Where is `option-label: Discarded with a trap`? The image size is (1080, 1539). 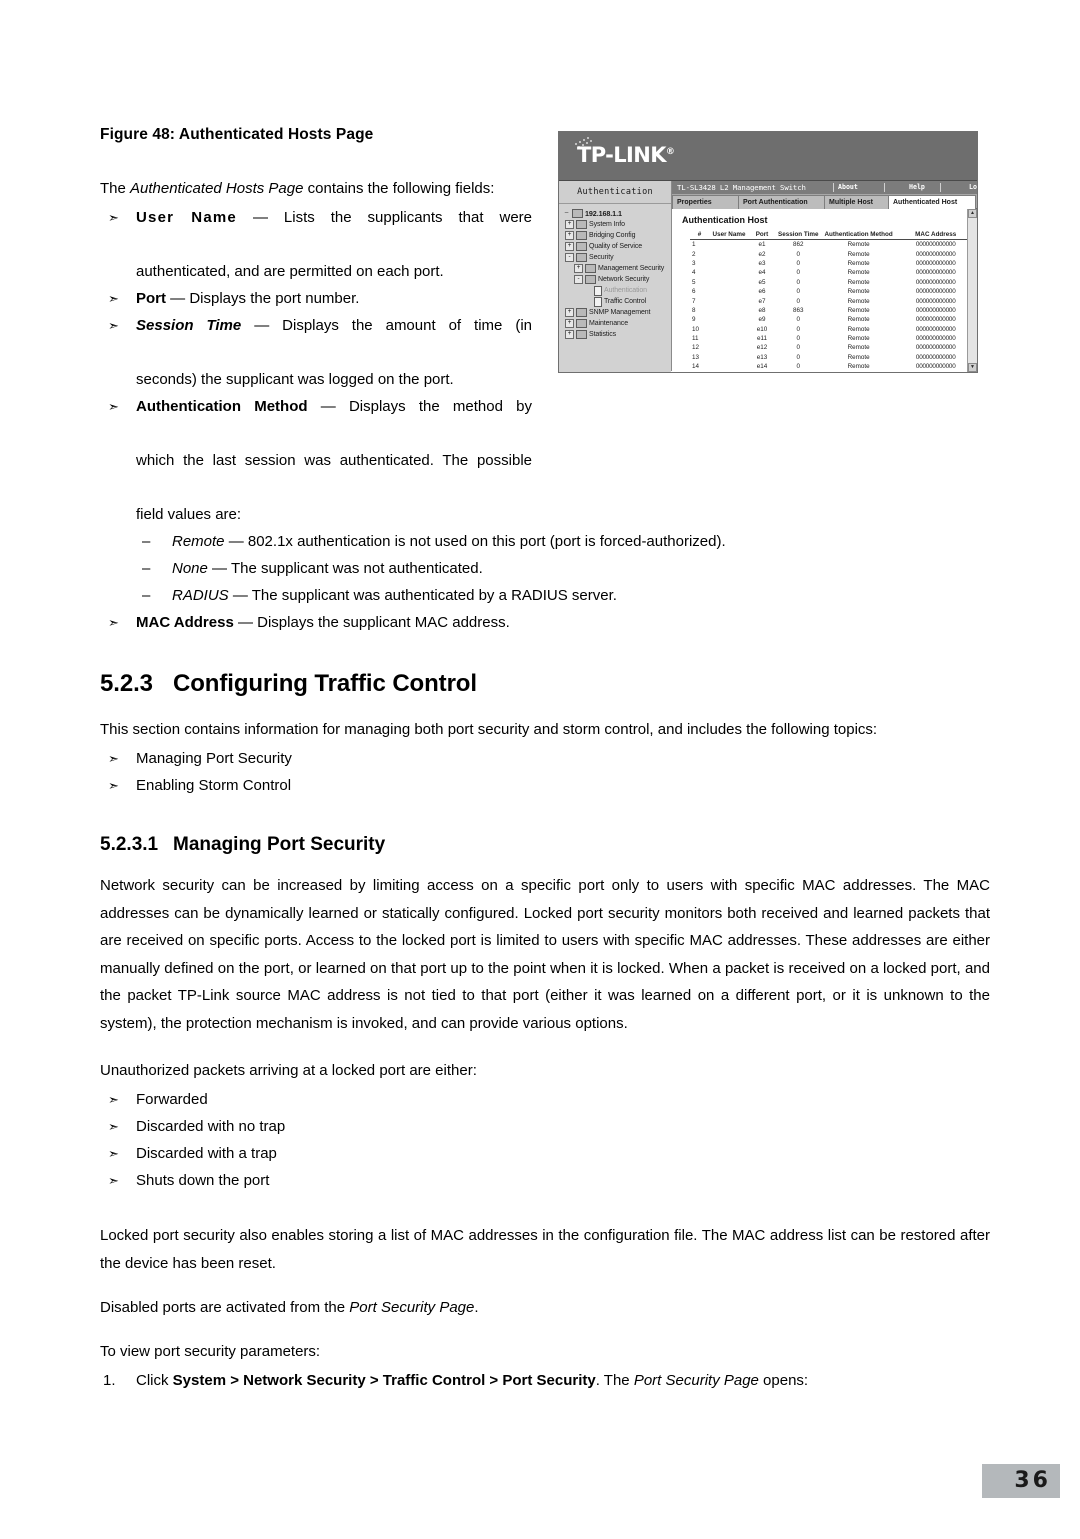 option-label: Discarded with a trap is located at coordinates (206, 1154).